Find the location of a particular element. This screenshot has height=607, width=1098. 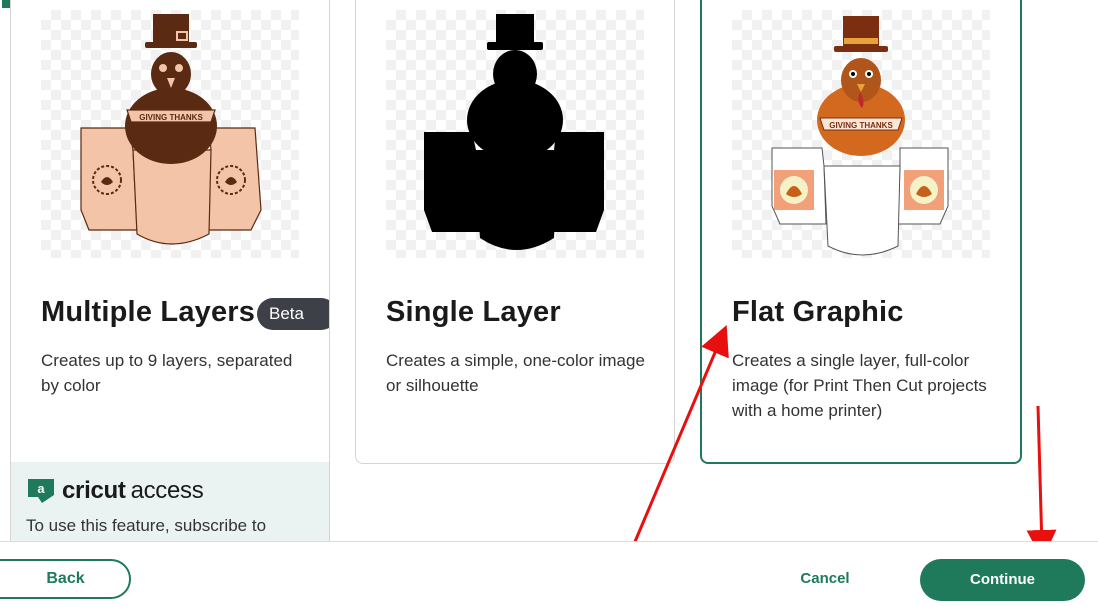

continue-button: Continue is located at coordinates (1002, 580).